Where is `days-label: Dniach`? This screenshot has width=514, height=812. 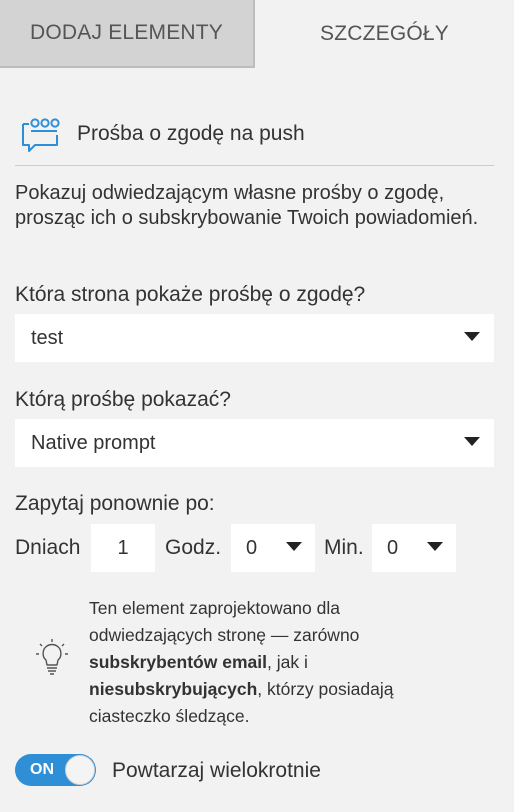 days-label: Dniach is located at coordinates (48, 547).